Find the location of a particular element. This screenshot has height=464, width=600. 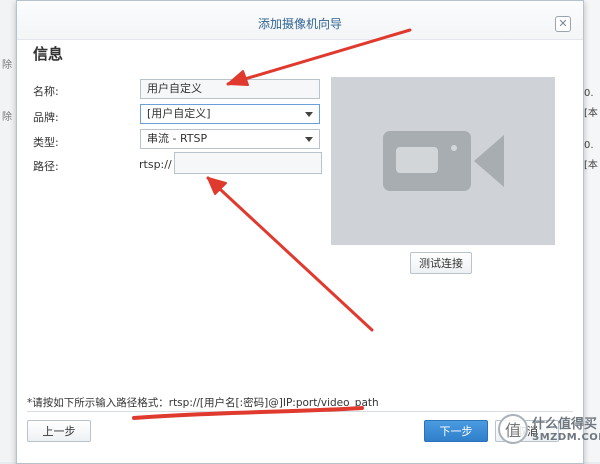

annotation-underline is located at coordinates (248, 413).